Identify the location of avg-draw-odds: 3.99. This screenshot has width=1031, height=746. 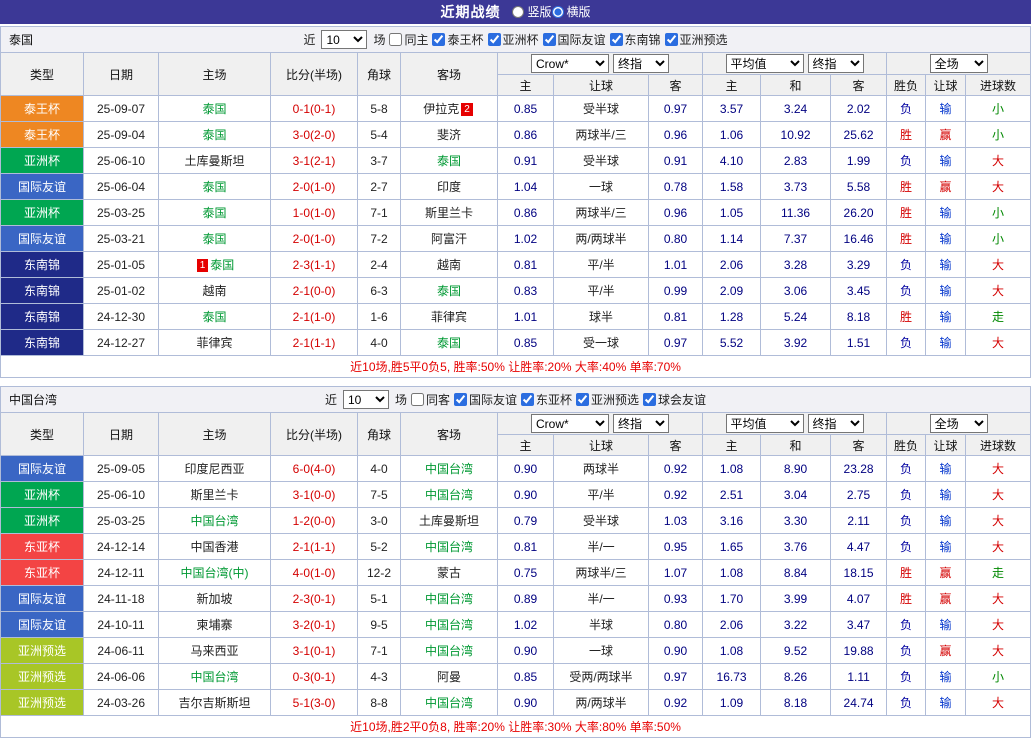
(796, 598).